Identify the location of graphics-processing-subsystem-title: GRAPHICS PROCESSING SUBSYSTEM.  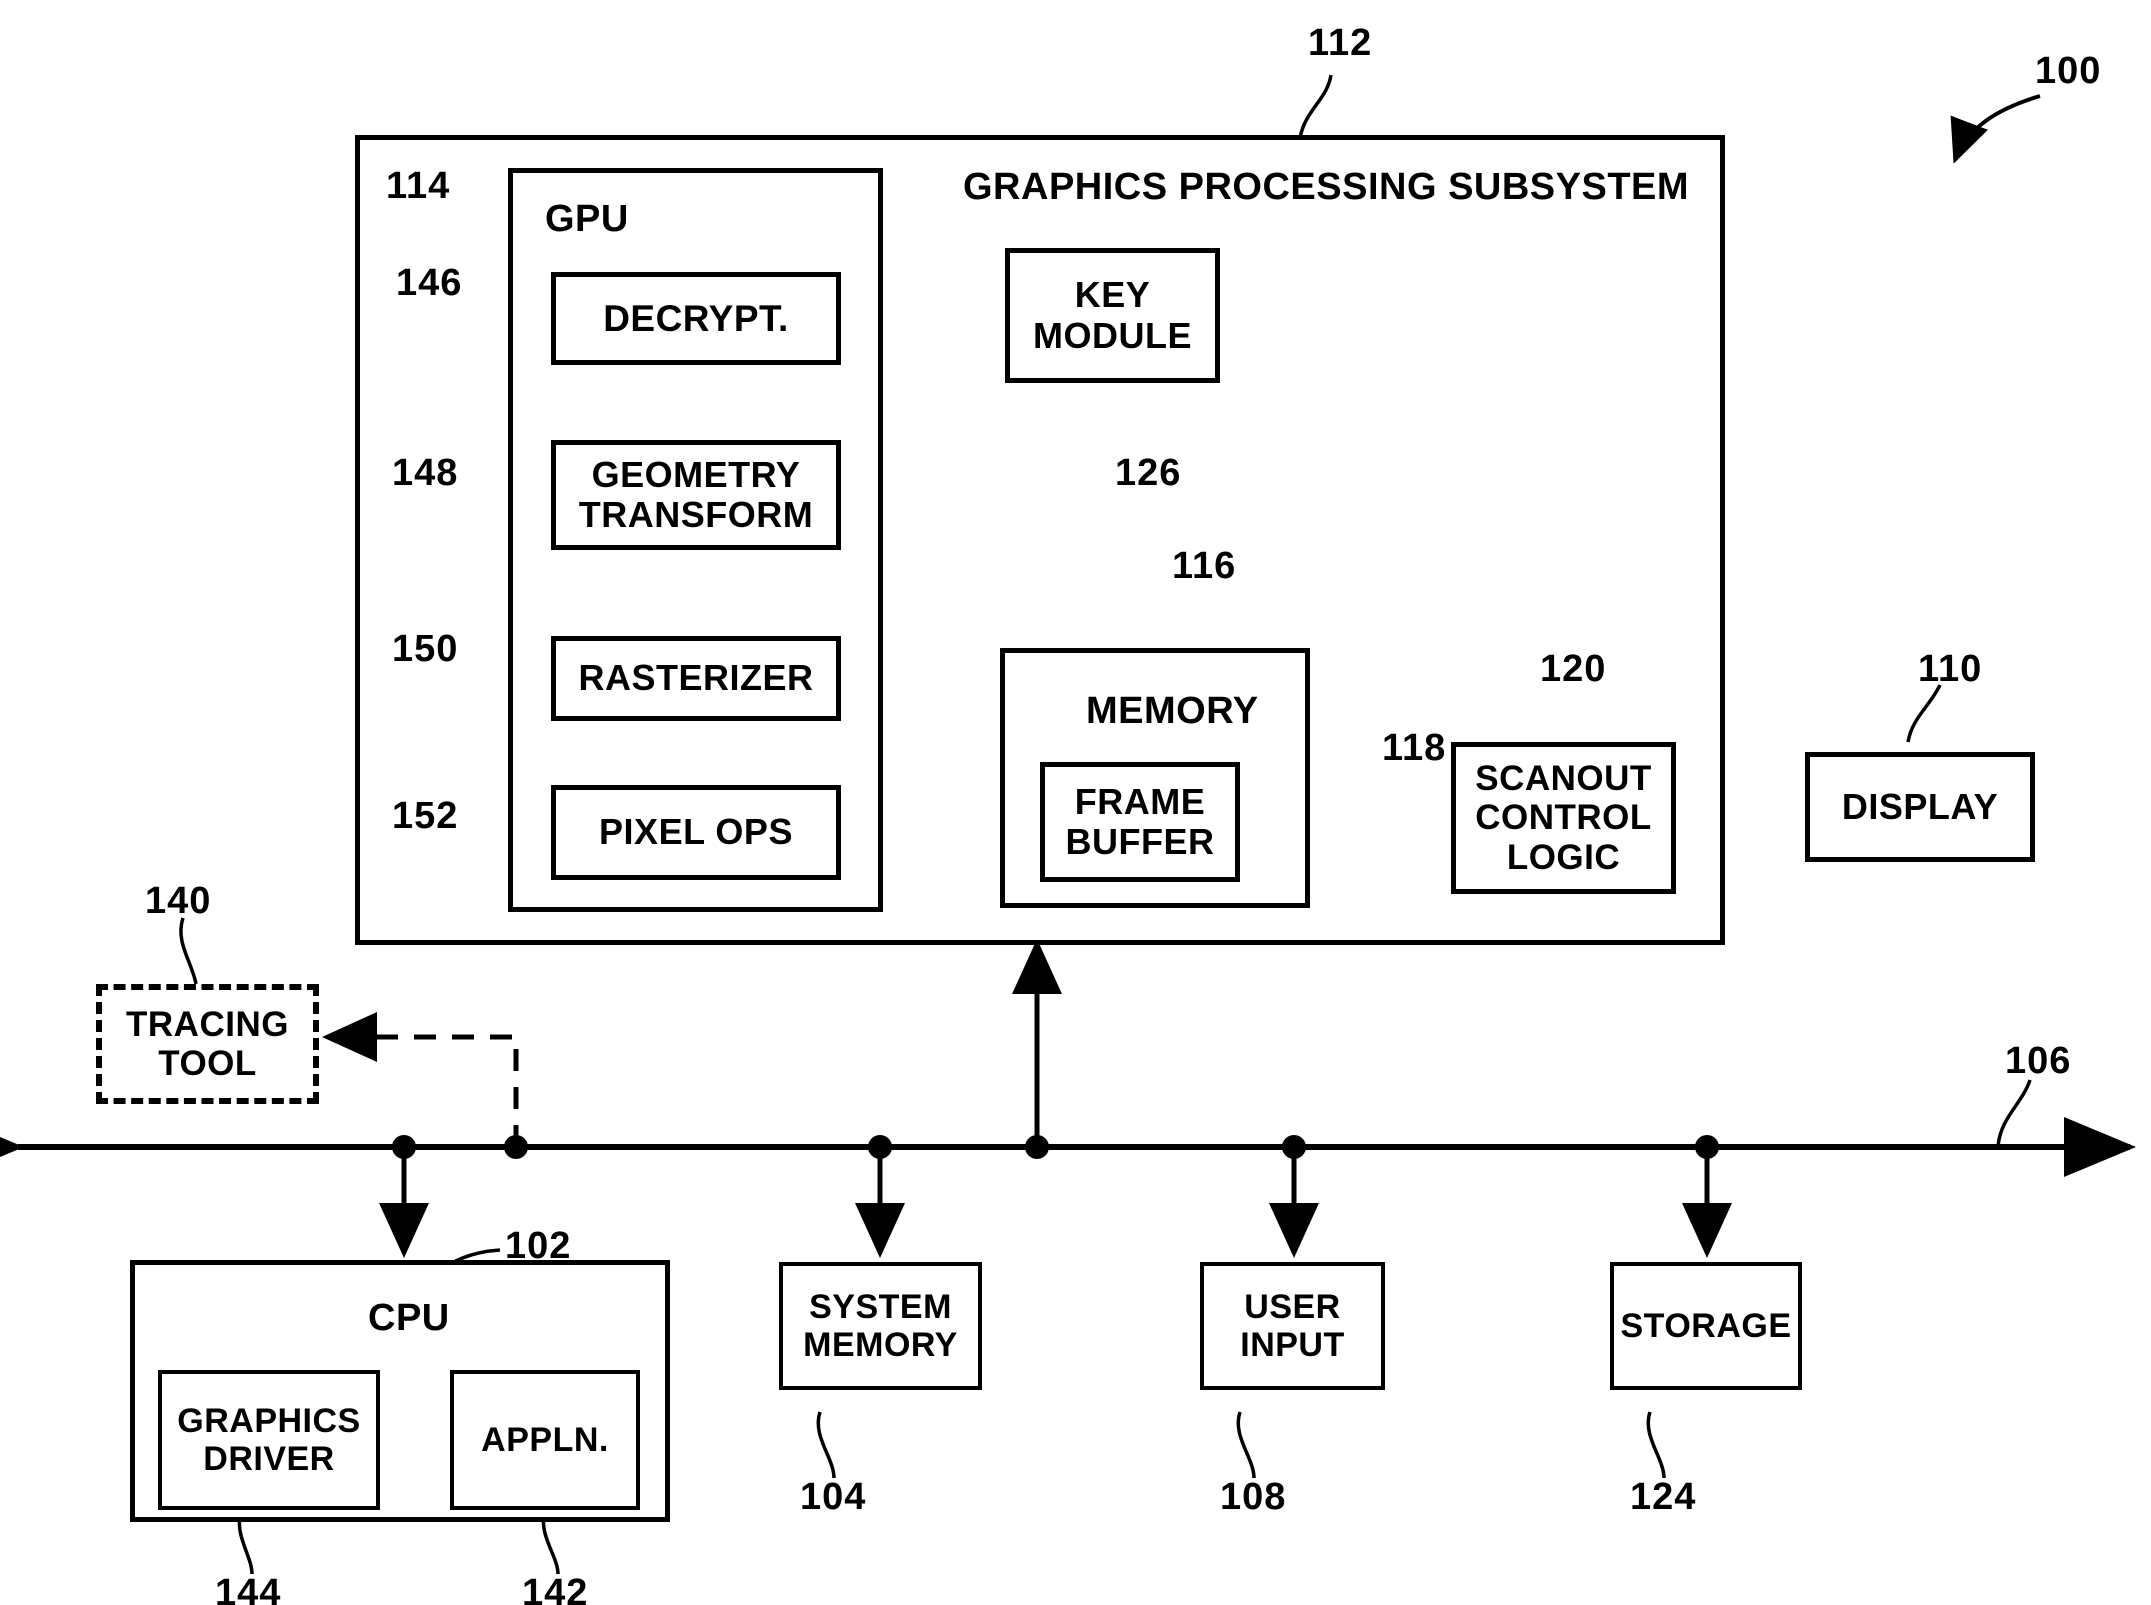
(1326, 187).